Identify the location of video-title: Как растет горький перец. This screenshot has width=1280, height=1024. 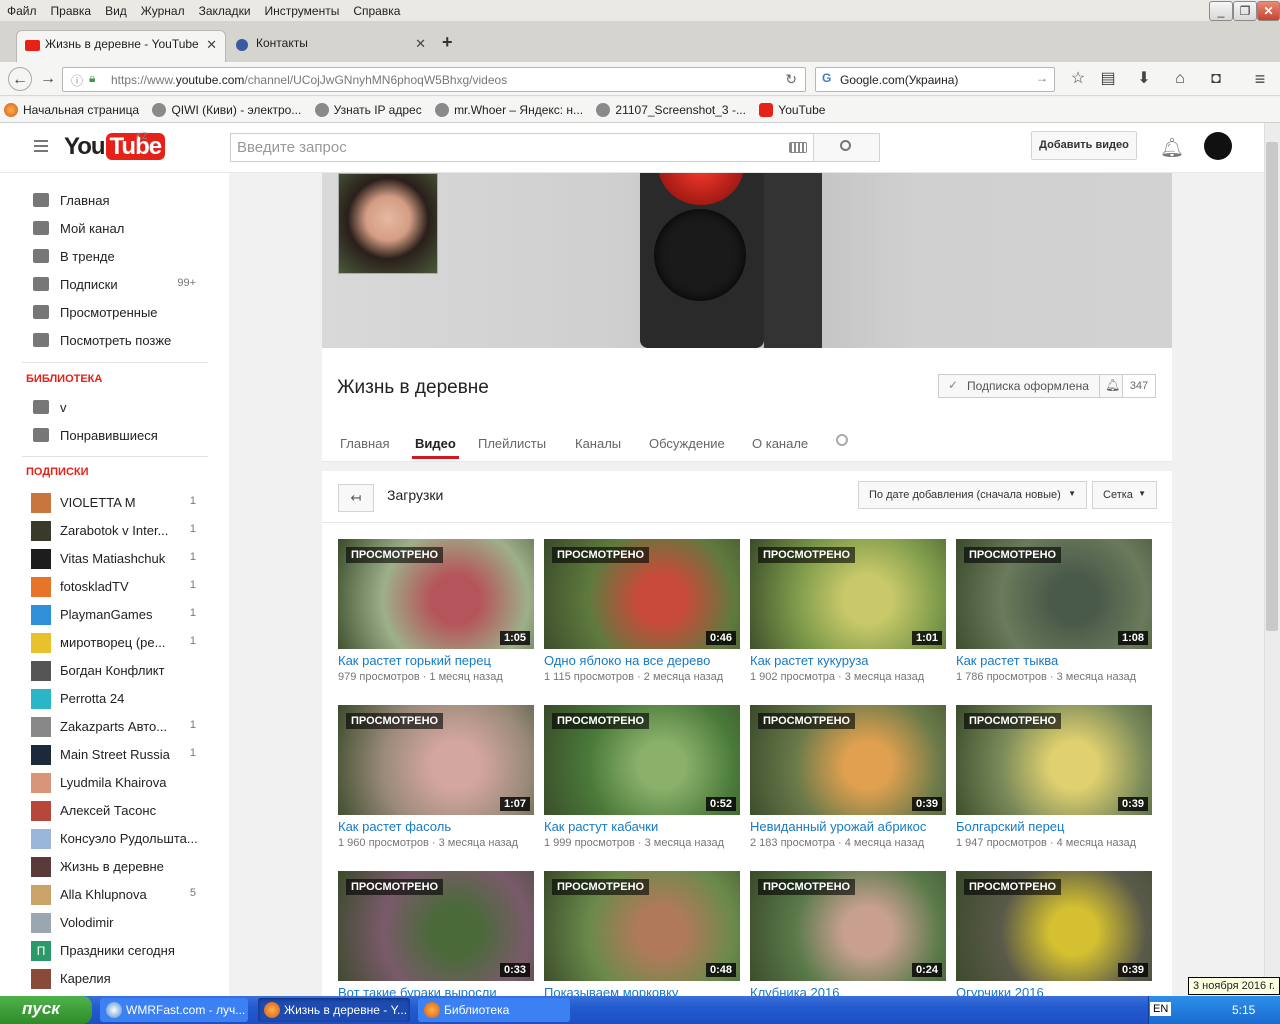
(436, 660).